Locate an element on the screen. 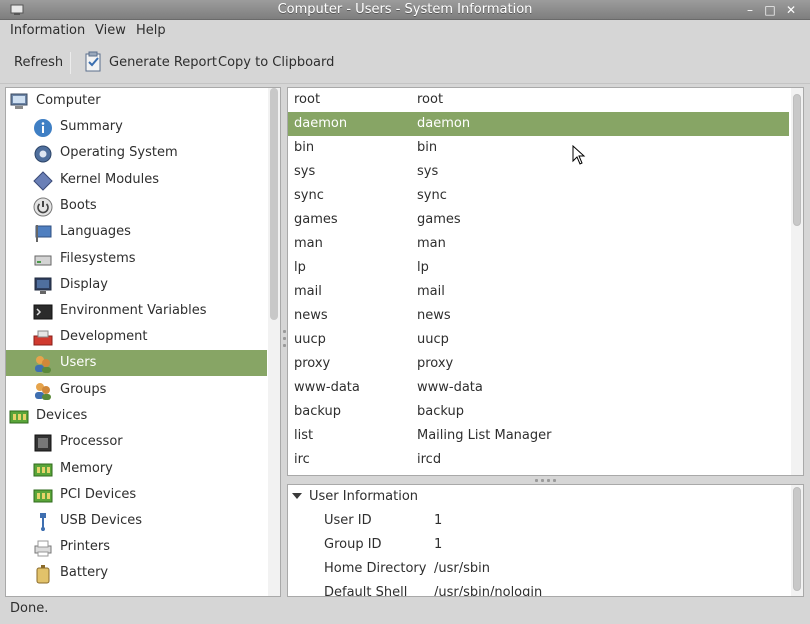 The width and height of the screenshot is (810, 624). realname-cell: root is located at coordinates (430, 99).